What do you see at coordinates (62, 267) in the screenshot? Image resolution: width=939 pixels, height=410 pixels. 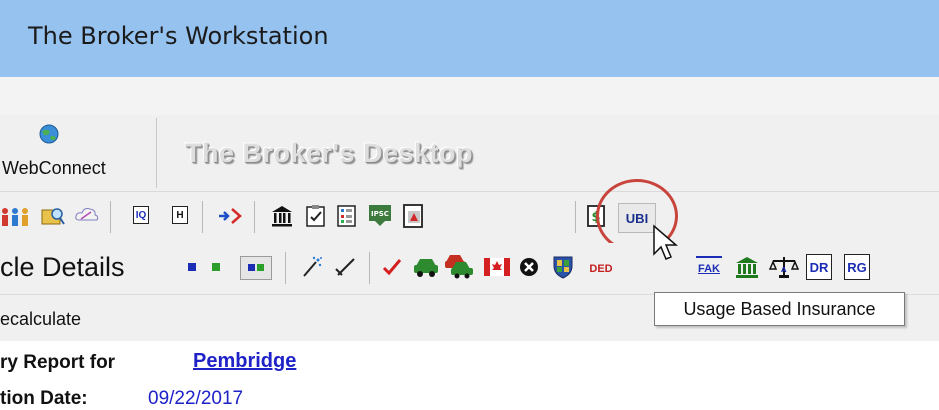 I see `vehicle-details-label: cle Details` at bounding box center [62, 267].